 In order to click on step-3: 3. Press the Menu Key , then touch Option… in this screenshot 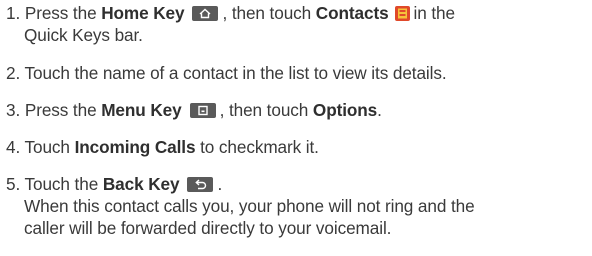, I will do `click(297, 110)`.